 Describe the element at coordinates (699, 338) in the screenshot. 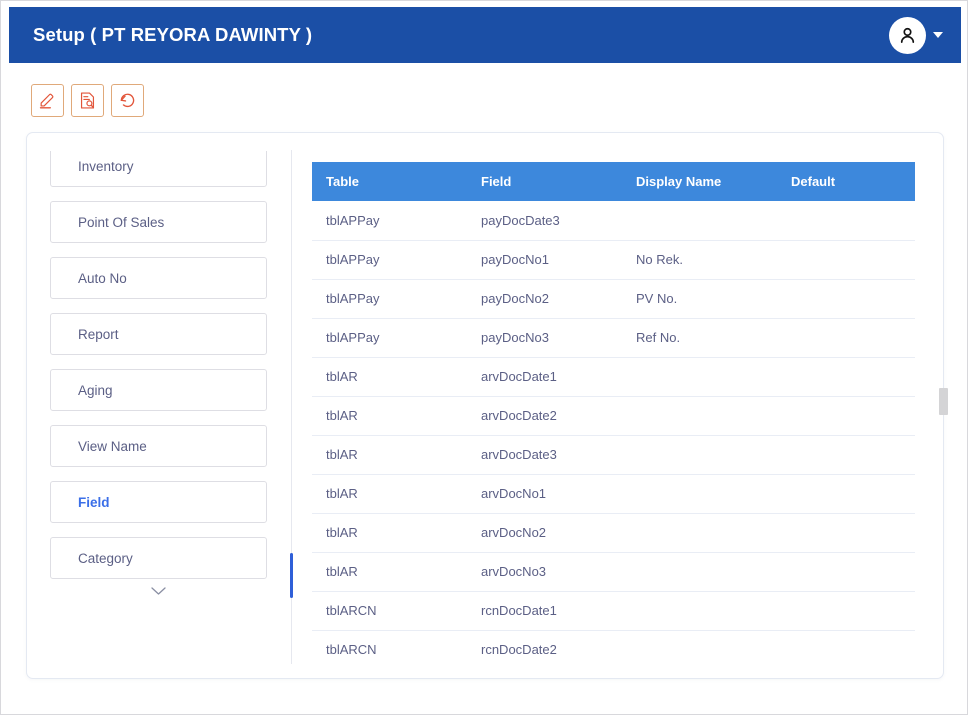

I see `cell-display-name: Ref No.` at that location.